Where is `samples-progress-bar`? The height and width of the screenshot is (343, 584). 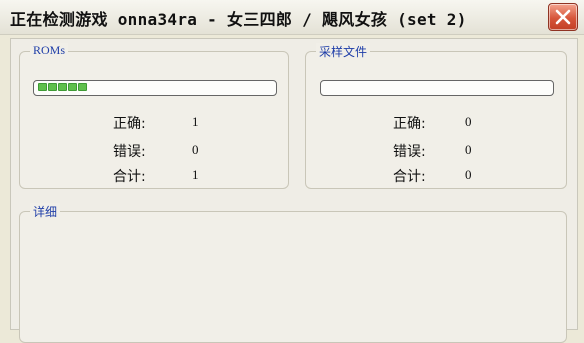
samples-progress-bar is located at coordinates (437, 88).